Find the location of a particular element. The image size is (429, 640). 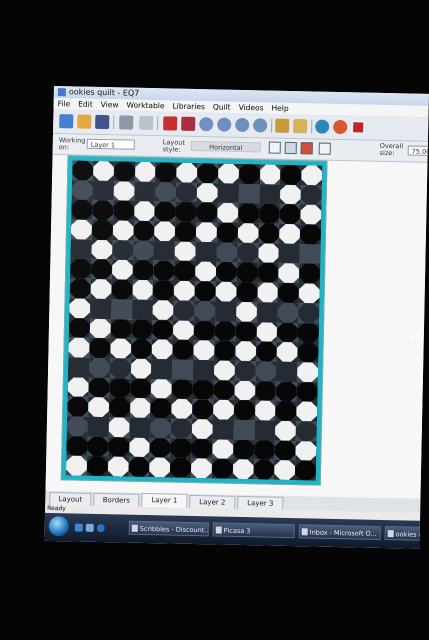

window-switch-icon is located at coordinates (89, 527).